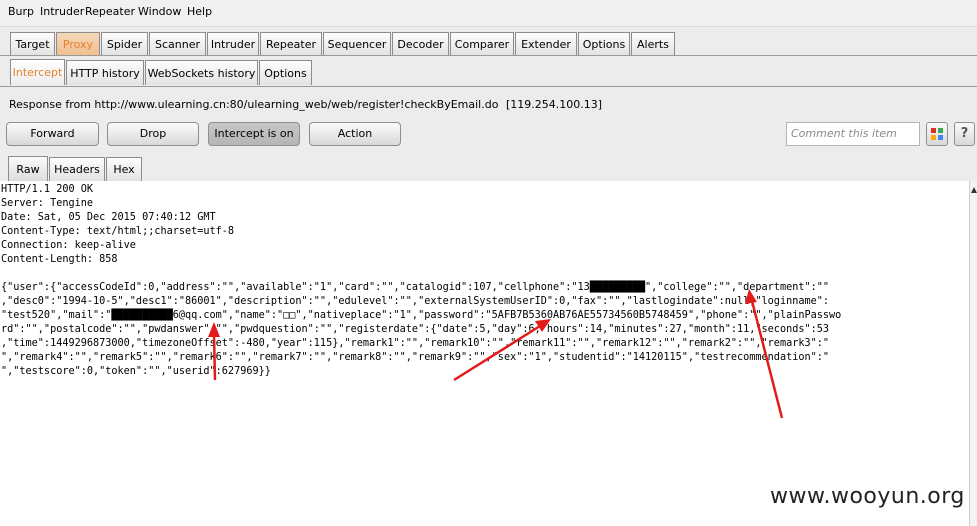 This screenshot has width=977, height=526. What do you see at coordinates (214, 357) in the screenshot?
I see `arrow-email` at bounding box center [214, 357].